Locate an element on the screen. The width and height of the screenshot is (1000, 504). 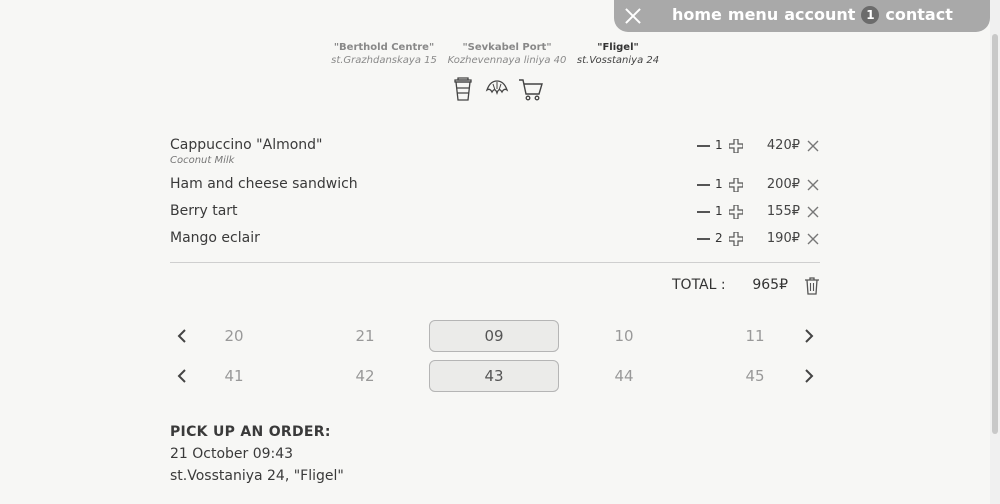
item-price: 200₽ is located at coordinates (783, 184).